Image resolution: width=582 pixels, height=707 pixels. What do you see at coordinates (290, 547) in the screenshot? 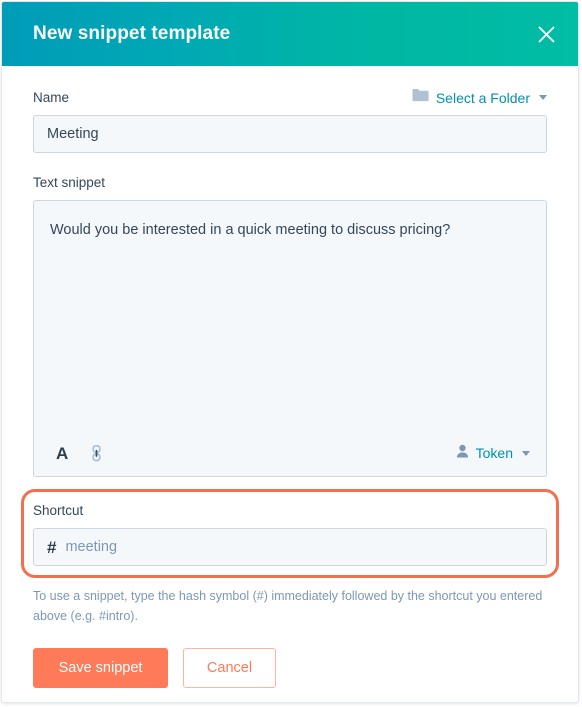
I see `shortcut-input: # meeting` at bounding box center [290, 547].